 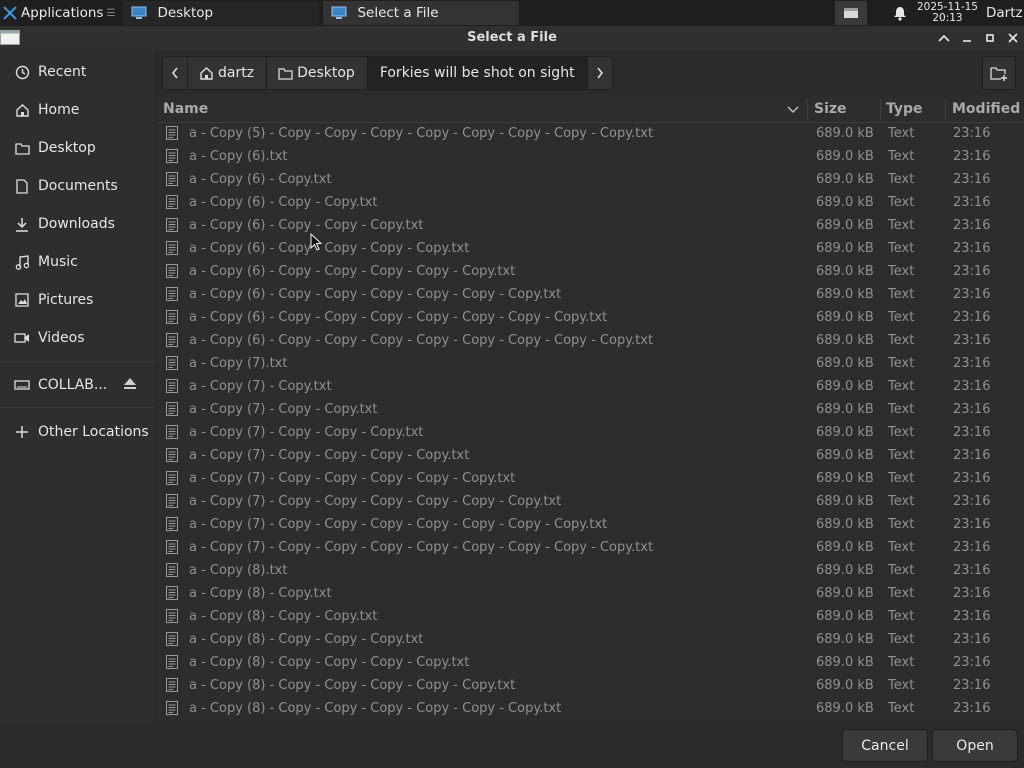 What do you see at coordinates (317, 73) in the screenshot?
I see `crumb-desktop: Desktop` at bounding box center [317, 73].